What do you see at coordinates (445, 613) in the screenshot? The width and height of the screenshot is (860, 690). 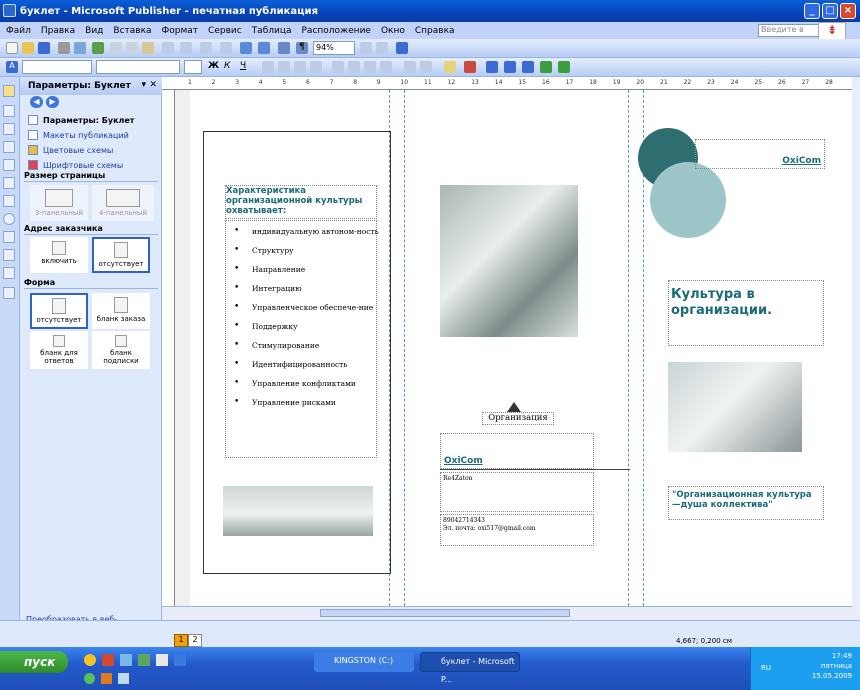 I see `scroll-thumb` at bounding box center [445, 613].